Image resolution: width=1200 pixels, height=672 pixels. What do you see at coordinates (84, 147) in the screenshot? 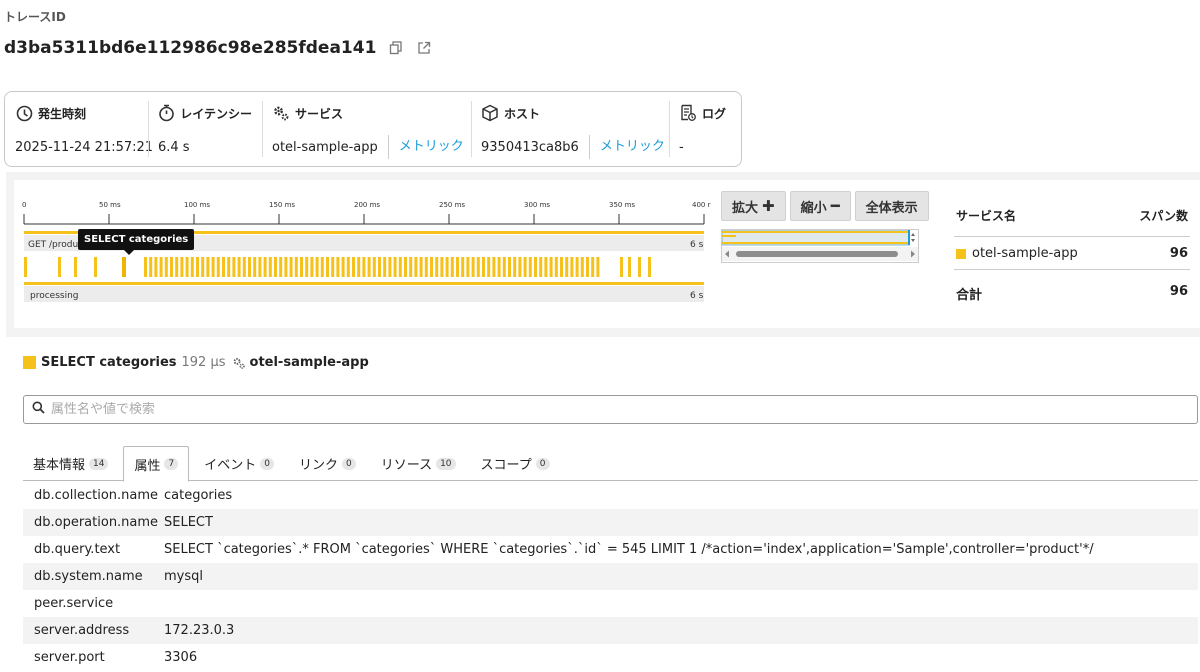
I see `summary-time-value: 2025-11-24 21:57:21` at bounding box center [84, 147].